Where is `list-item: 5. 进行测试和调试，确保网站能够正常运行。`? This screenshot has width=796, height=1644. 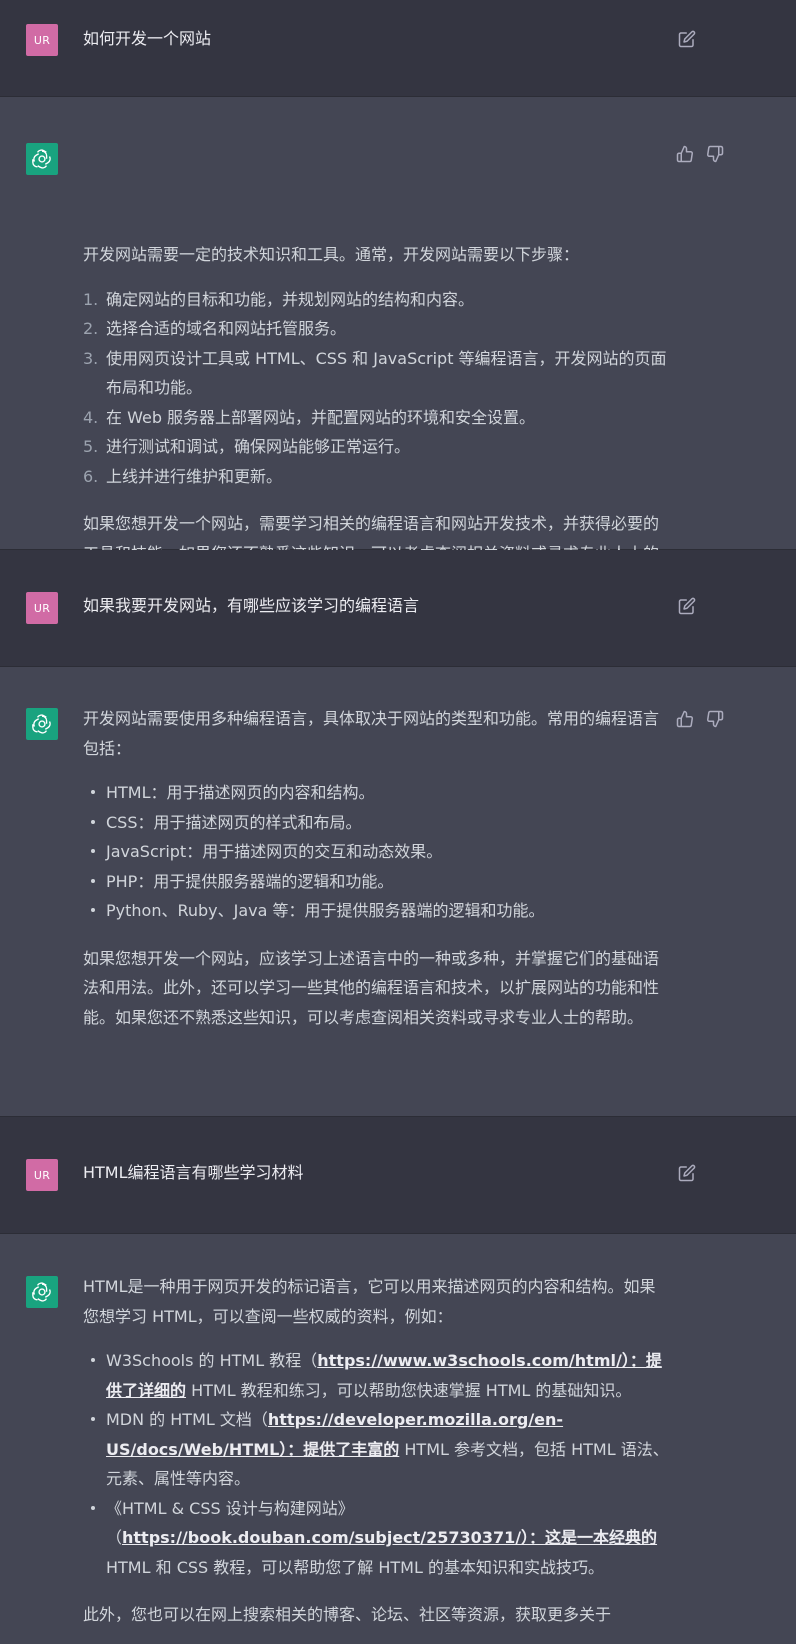
list-item: 5. 进行测试和调试，确保网站能够正常运行。 is located at coordinates (247, 446).